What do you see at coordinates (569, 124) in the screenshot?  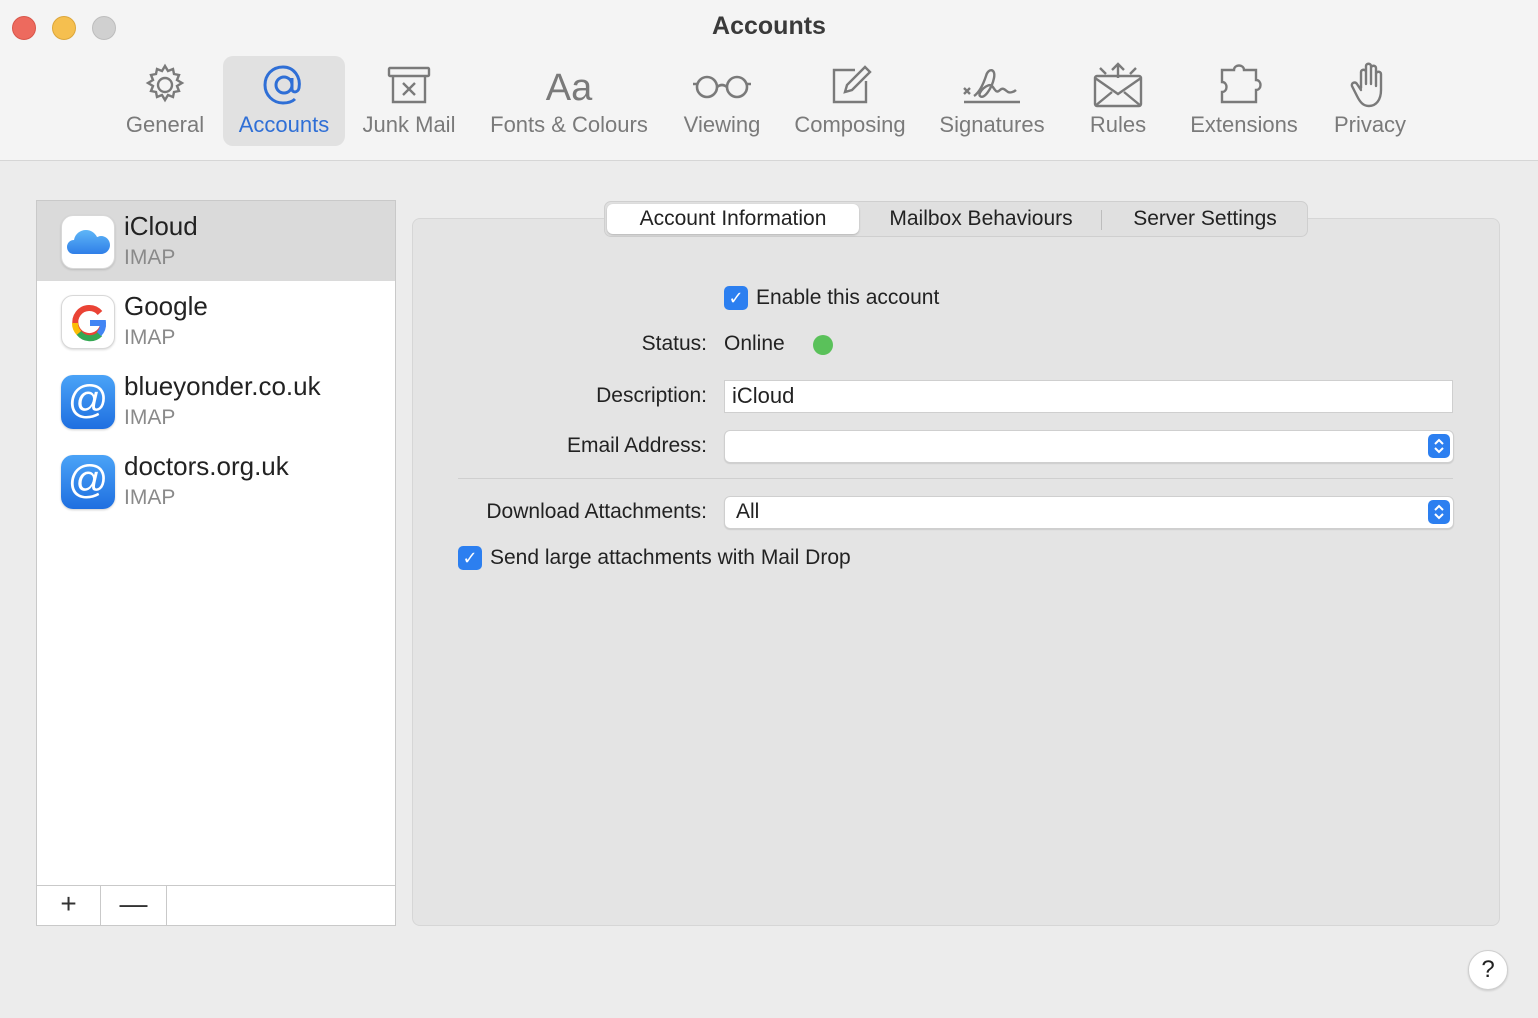 I see `toolbar-fonts-colours-label: Fonts & Colours` at bounding box center [569, 124].